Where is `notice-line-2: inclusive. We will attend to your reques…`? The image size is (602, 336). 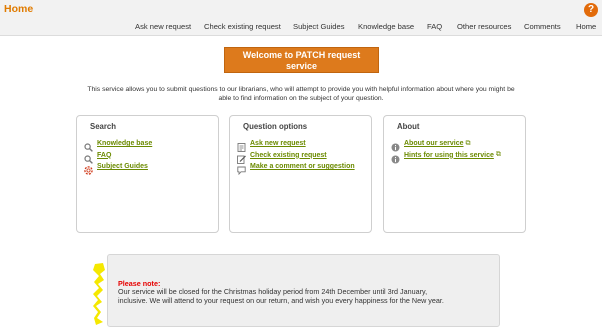
notice-line-2: inclusive. We will attend to your reques… is located at coordinates (281, 300).